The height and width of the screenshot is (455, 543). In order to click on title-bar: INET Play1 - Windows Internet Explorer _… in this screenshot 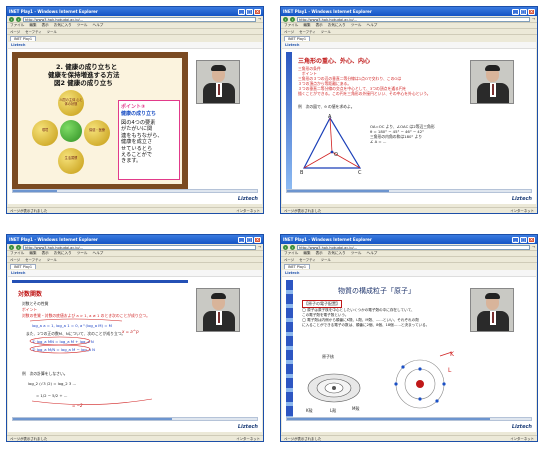, I will do `click(409, 11)`.